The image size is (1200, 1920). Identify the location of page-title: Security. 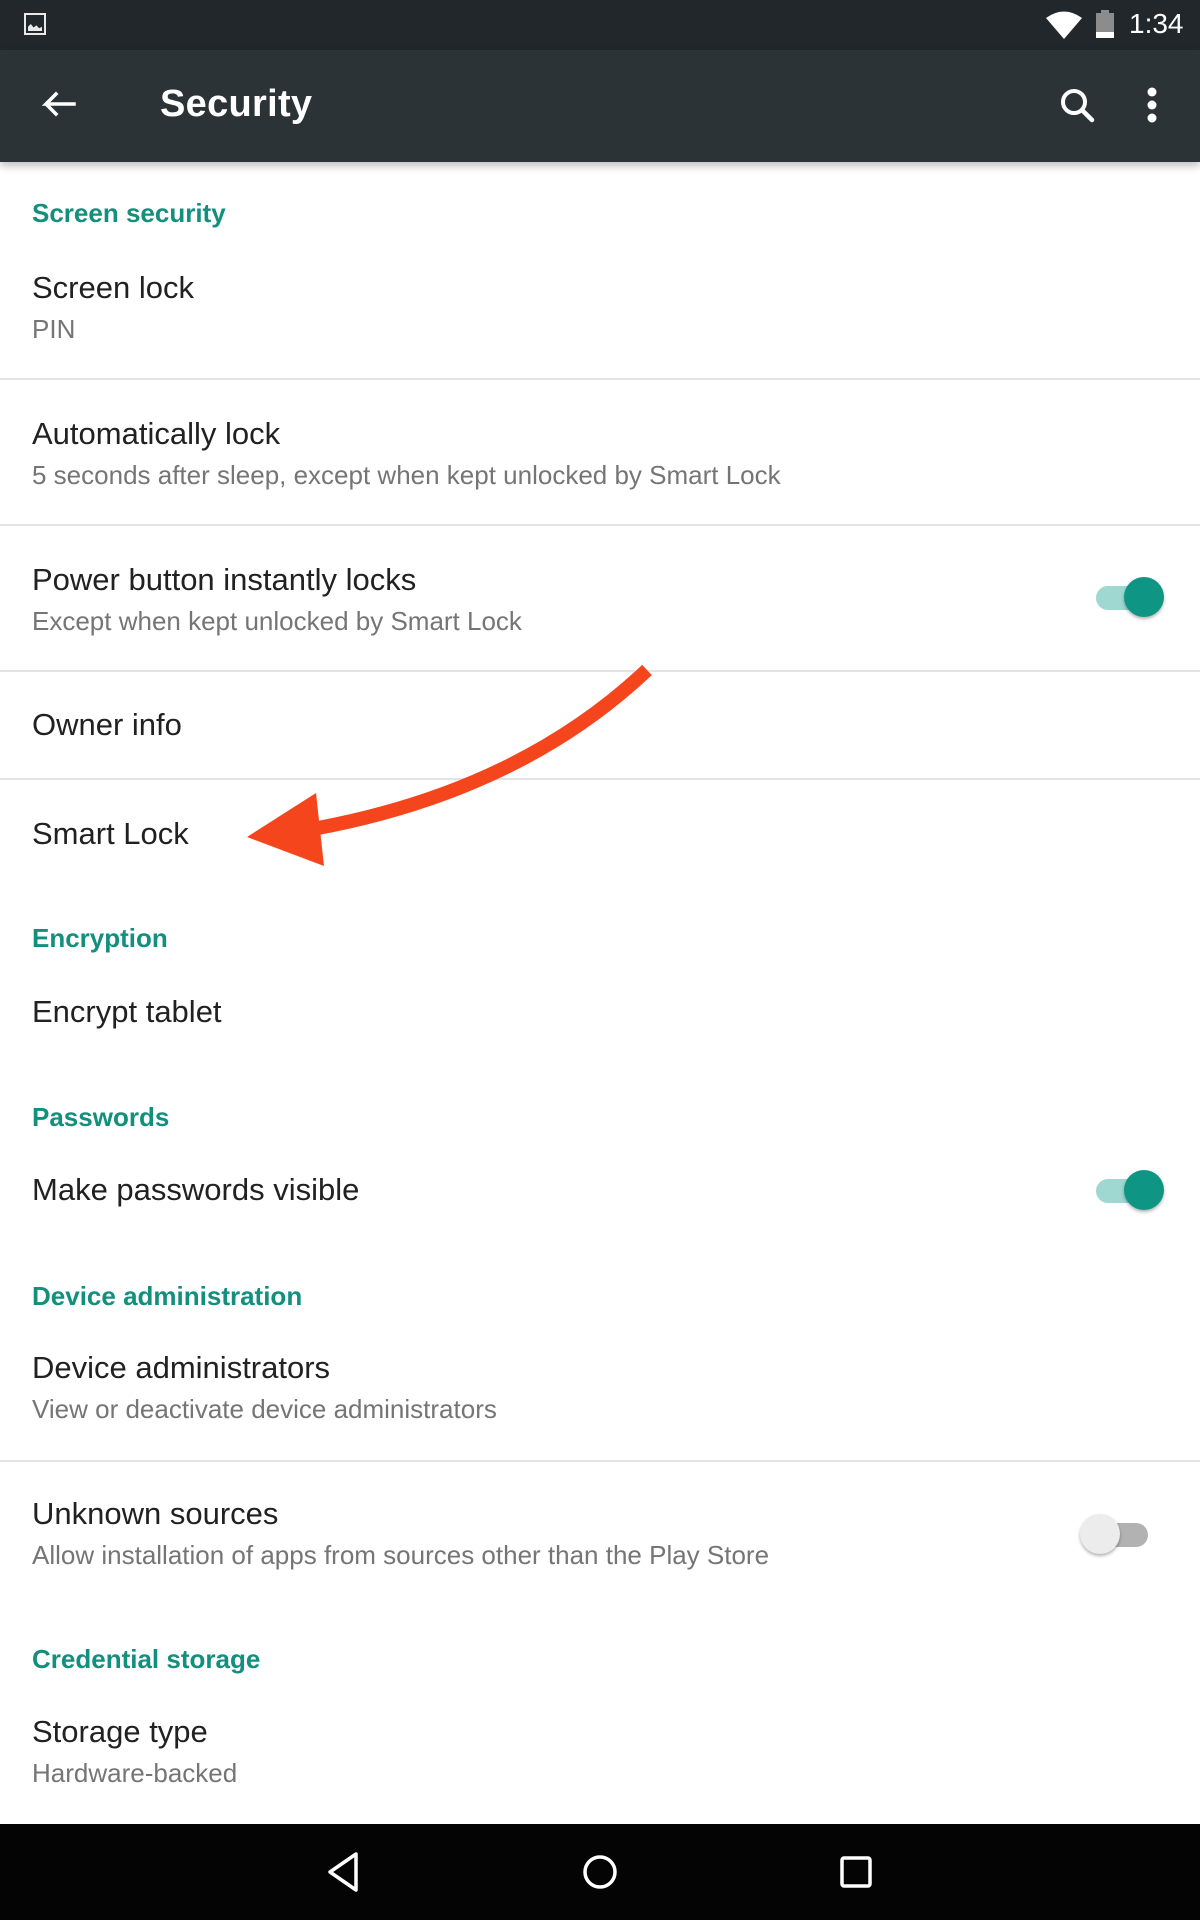
(236, 104).